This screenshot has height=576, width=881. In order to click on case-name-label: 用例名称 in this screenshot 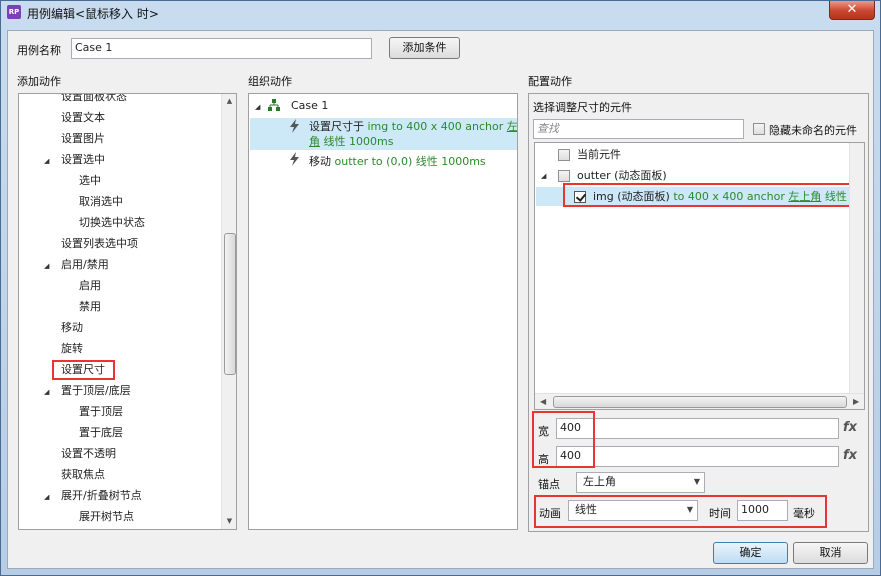, I will do `click(39, 50)`.